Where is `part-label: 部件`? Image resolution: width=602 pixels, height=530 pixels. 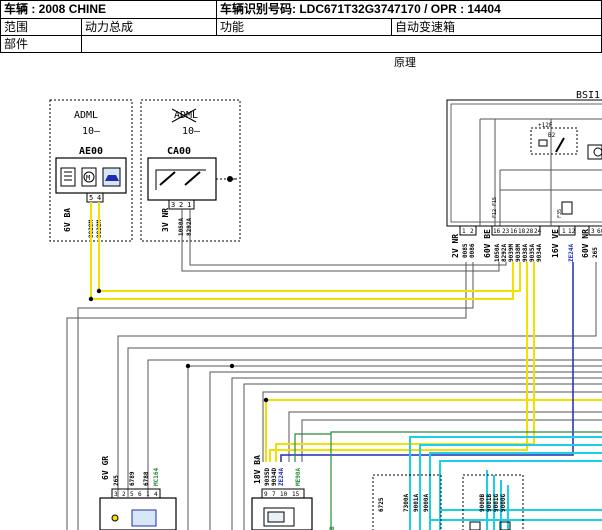 part-label: 部件 is located at coordinates (41, 44).